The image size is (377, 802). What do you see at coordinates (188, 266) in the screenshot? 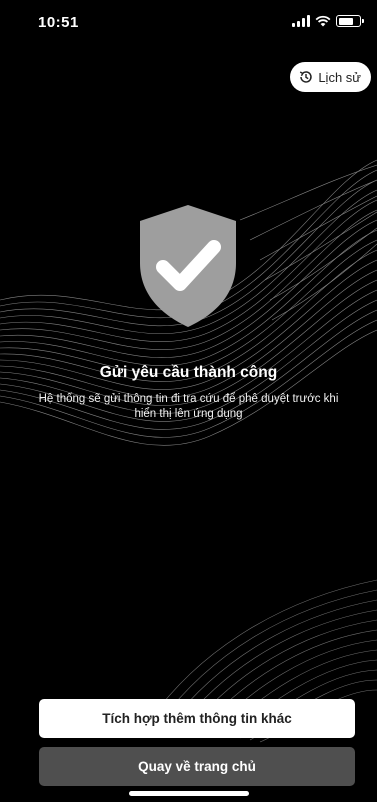
I see `shield-check-icon` at bounding box center [188, 266].